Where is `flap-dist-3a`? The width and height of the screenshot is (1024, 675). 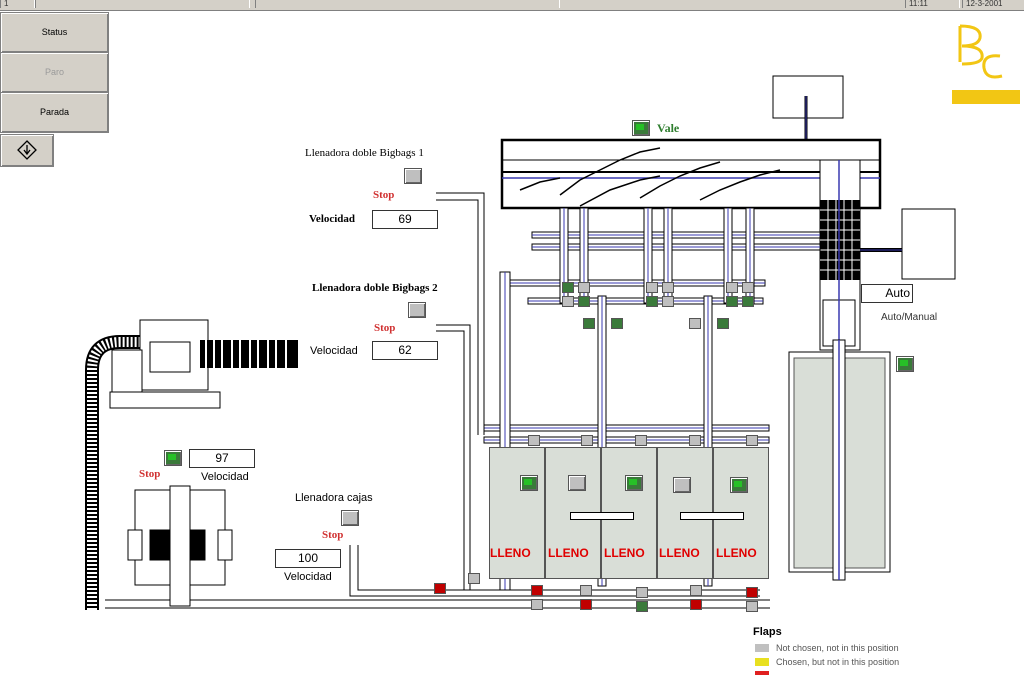
flap-dist-3a is located at coordinates (732, 287).